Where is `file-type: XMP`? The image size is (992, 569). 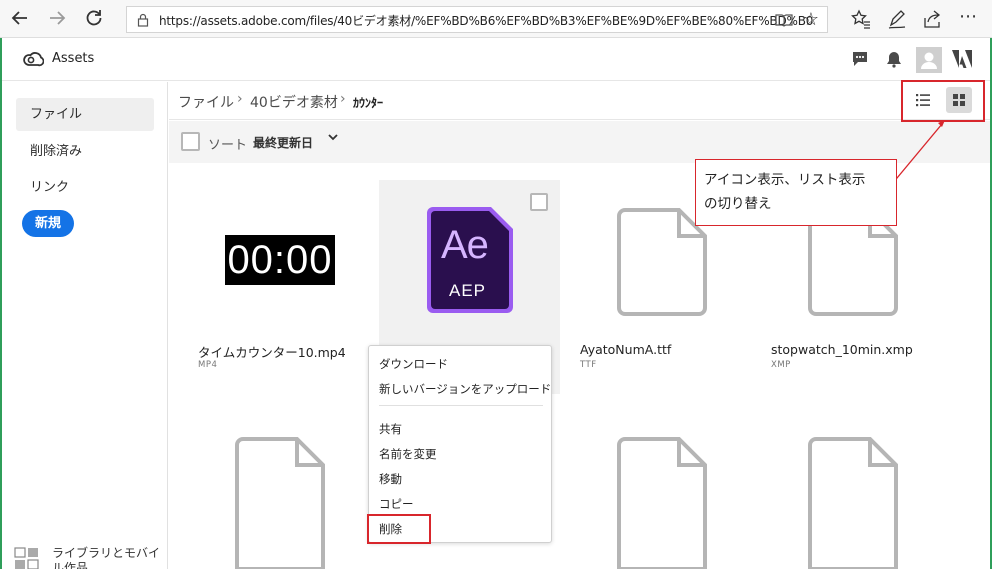
file-type: XMP is located at coordinates (781, 365).